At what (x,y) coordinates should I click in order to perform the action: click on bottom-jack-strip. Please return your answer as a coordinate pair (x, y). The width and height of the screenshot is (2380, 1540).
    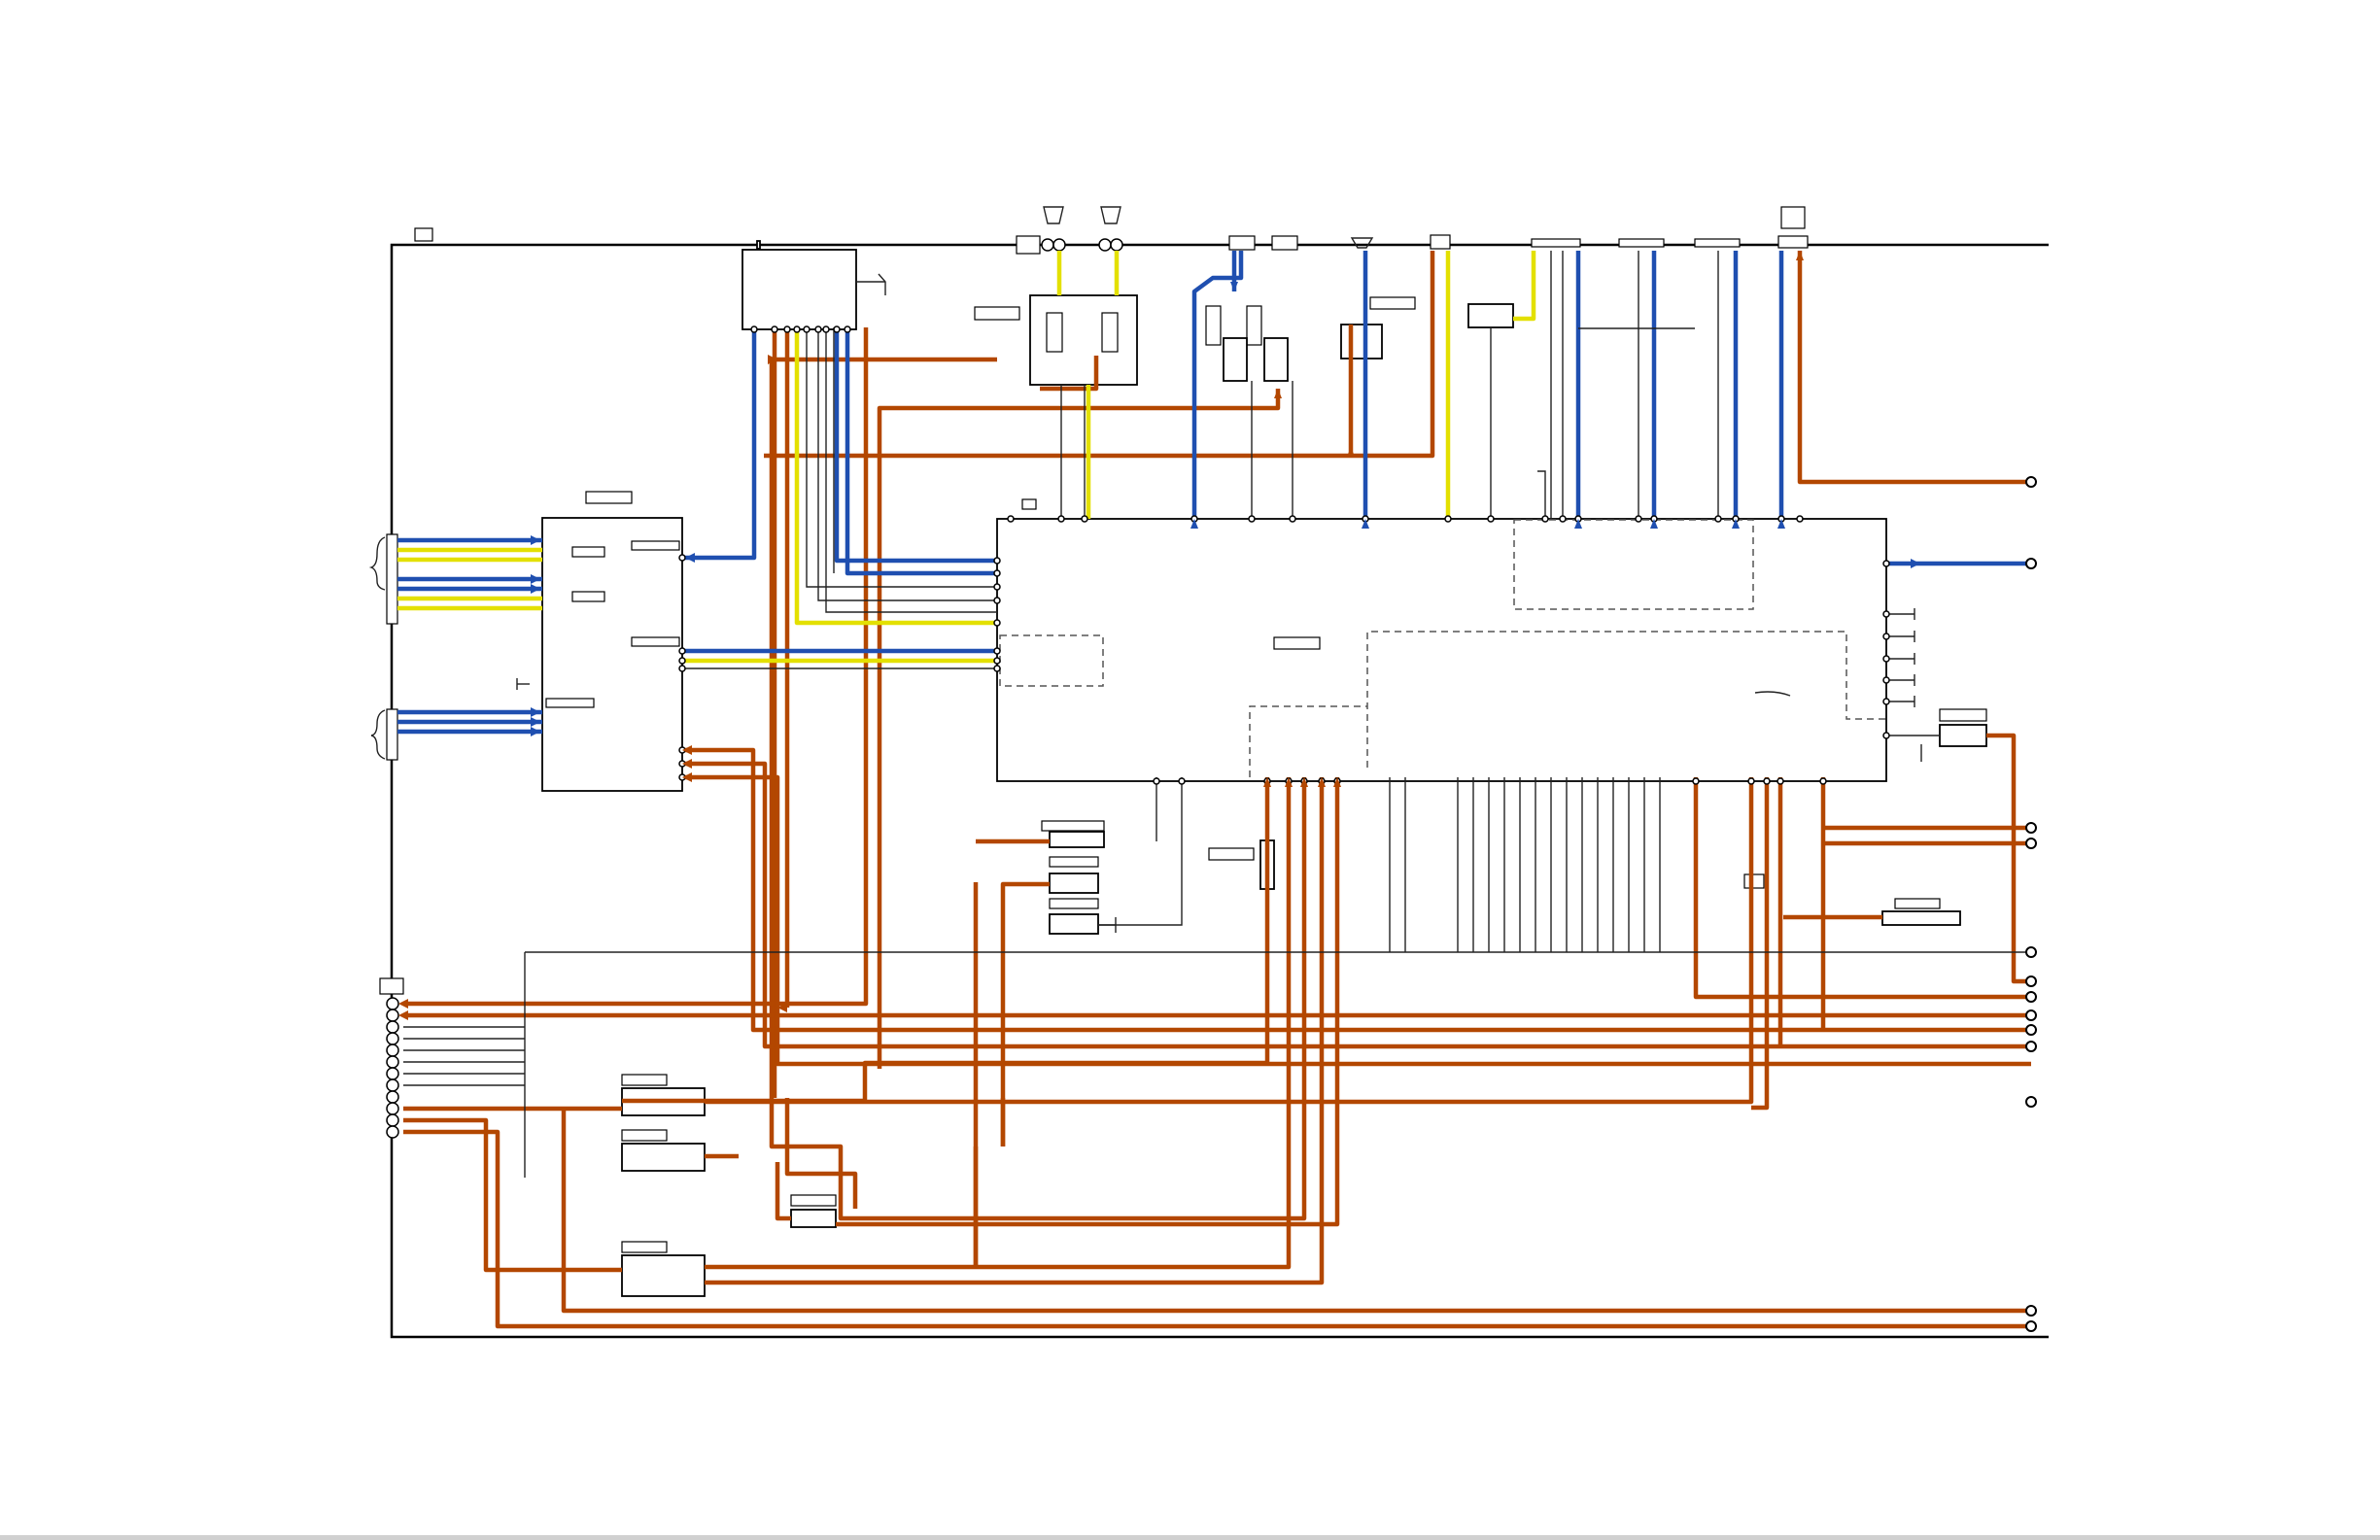
    Looking at the image, I should click on (391, 1058).